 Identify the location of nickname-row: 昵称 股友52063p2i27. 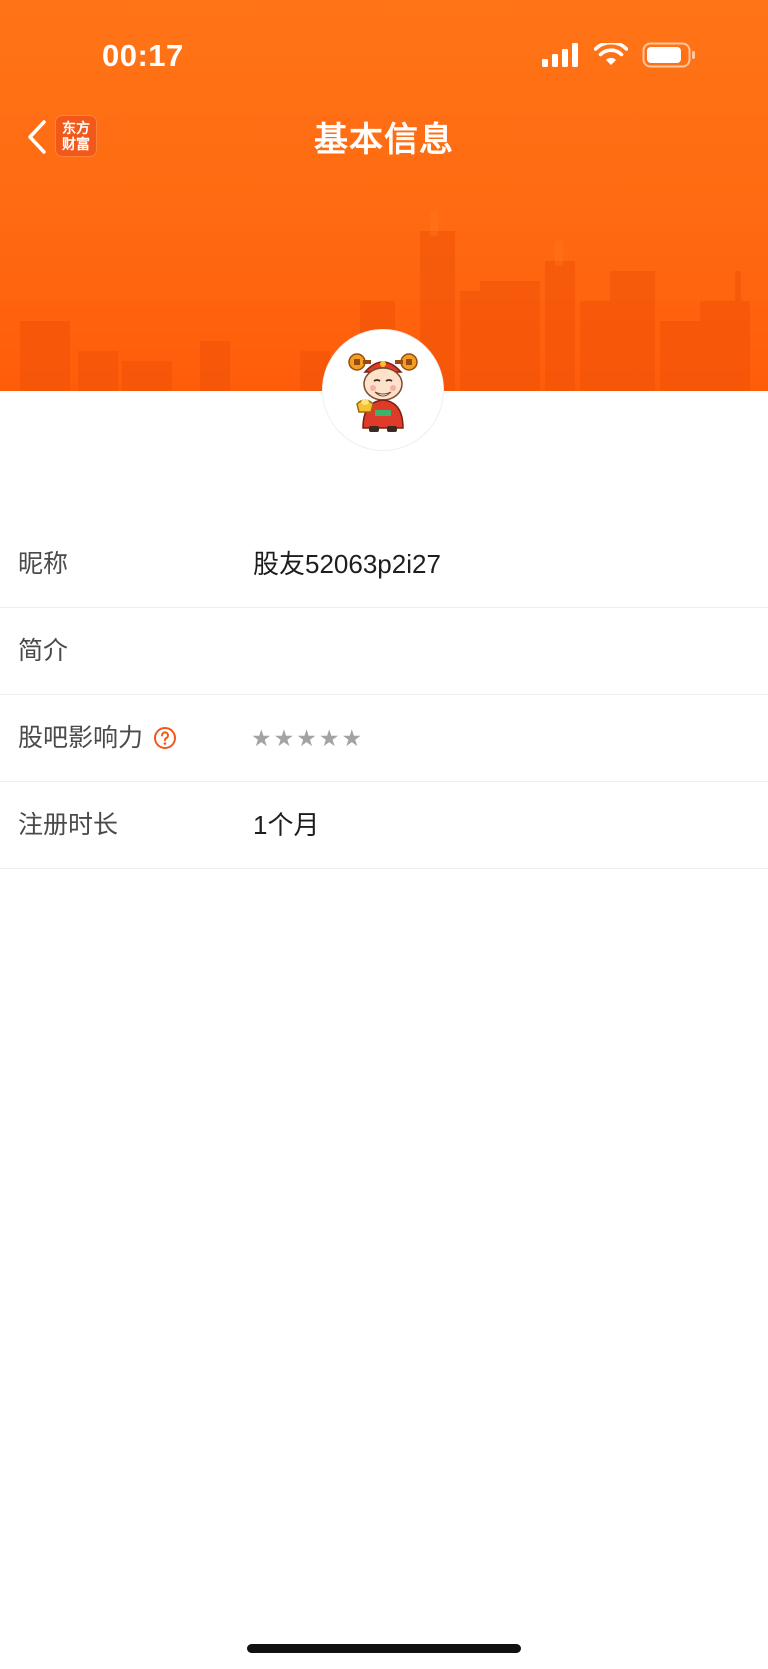
(384, 564).